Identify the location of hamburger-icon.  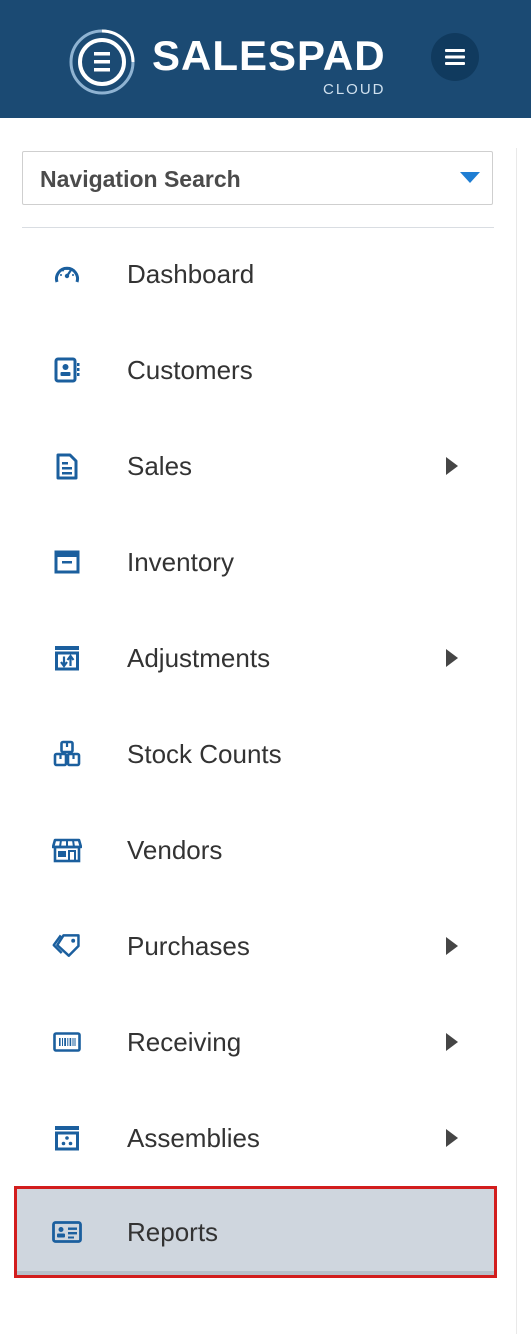
(455, 57).